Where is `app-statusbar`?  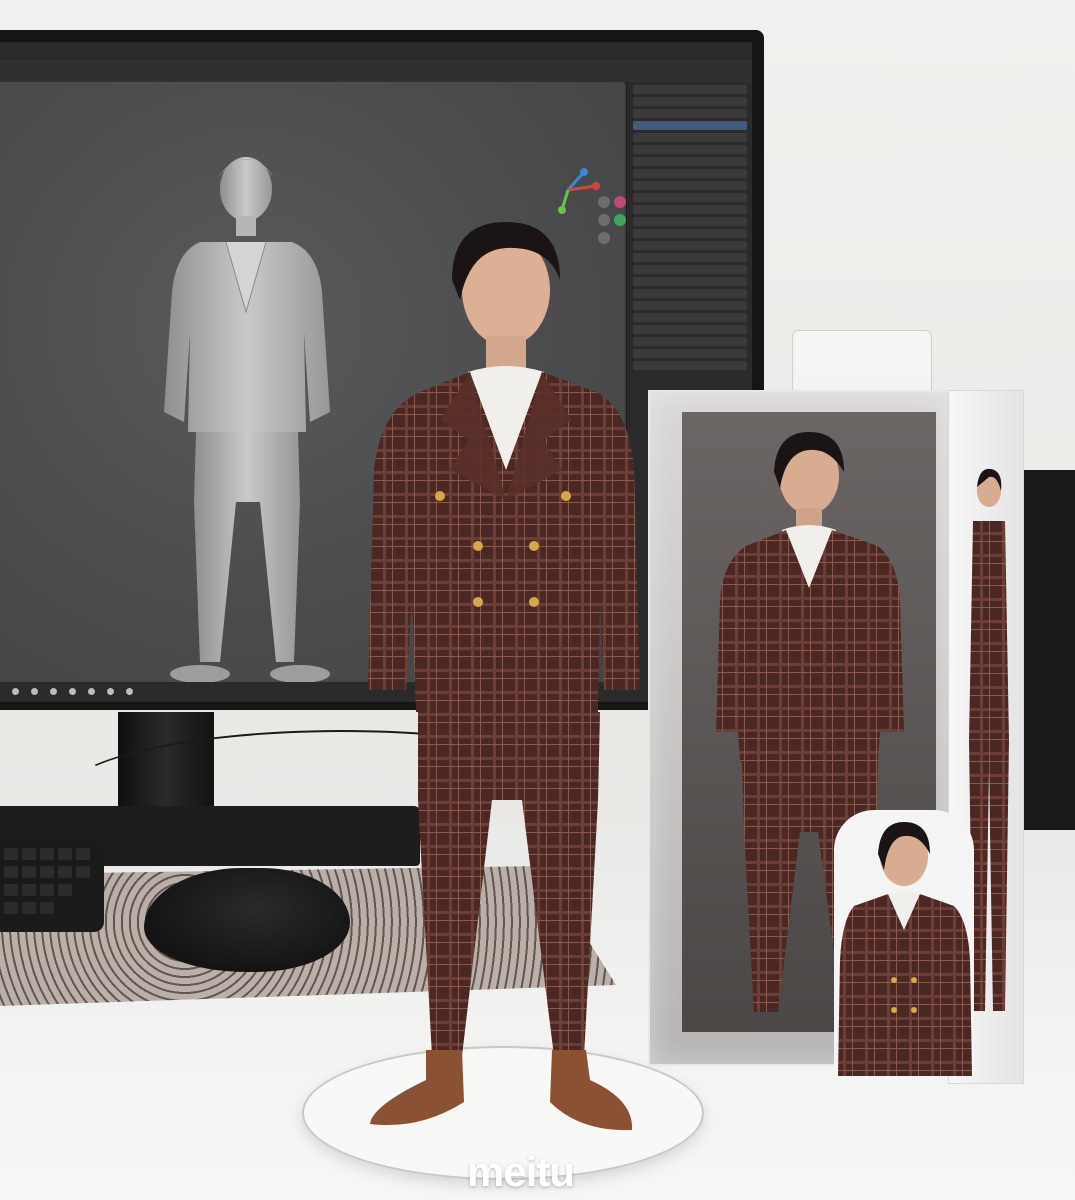 app-statusbar is located at coordinates (376, 692).